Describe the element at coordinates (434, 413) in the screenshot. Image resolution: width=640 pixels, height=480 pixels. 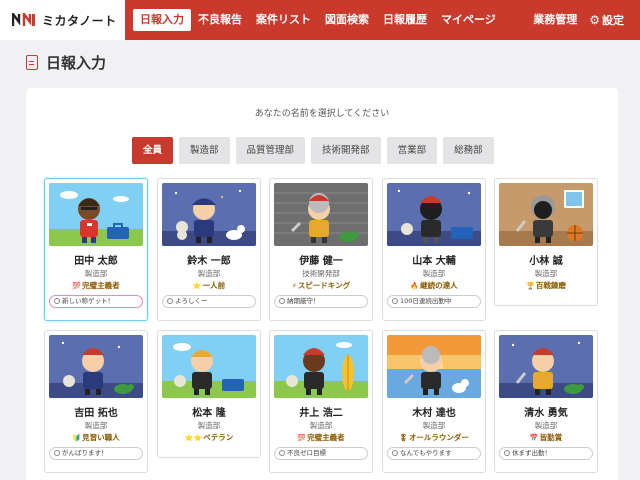
I see `employee-name: 木村 達也` at that location.